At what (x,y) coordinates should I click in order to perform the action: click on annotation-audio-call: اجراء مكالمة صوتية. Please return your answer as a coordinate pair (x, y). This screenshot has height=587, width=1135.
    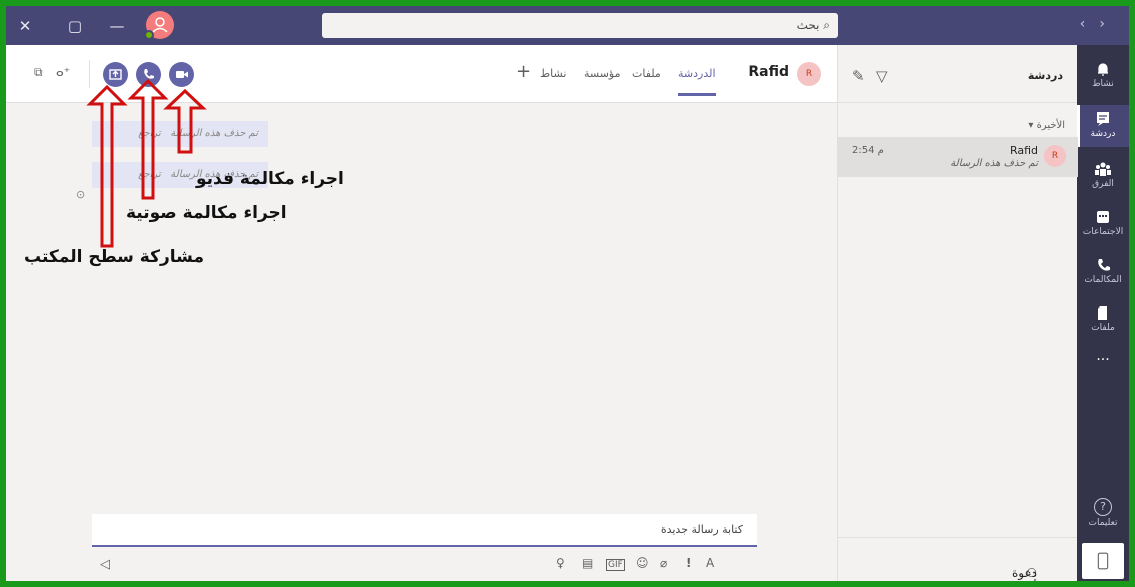
    Looking at the image, I should click on (206, 213).